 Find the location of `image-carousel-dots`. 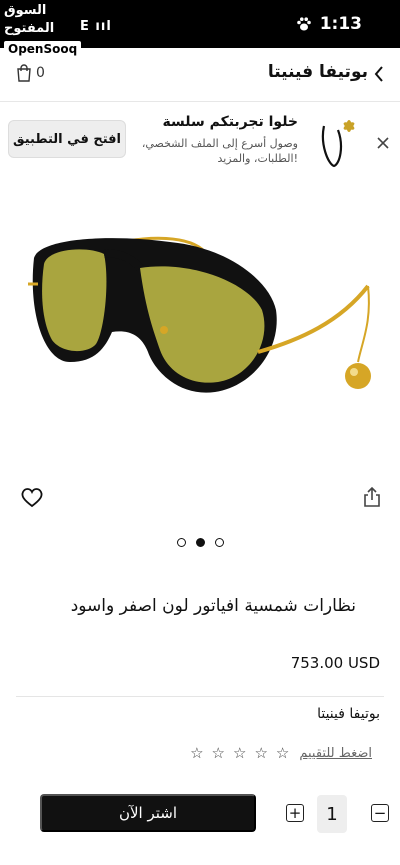

image-carousel-dots is located at coordinates (200, 544).